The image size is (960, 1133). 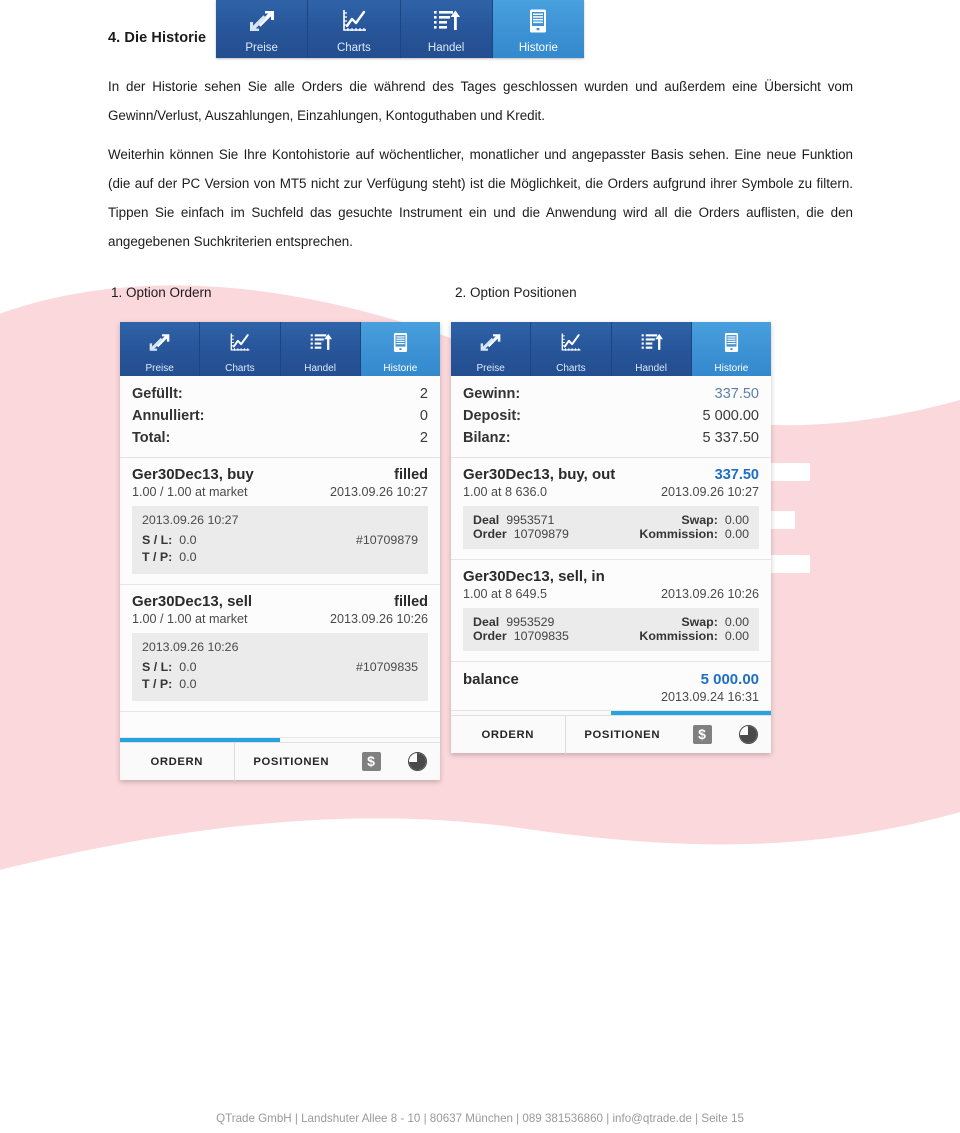 What do you see at coordinates (611, 438) in the screenshot?
I see `summary-row: Bilanz: 5 337.50` at bounding box center [611, 438].